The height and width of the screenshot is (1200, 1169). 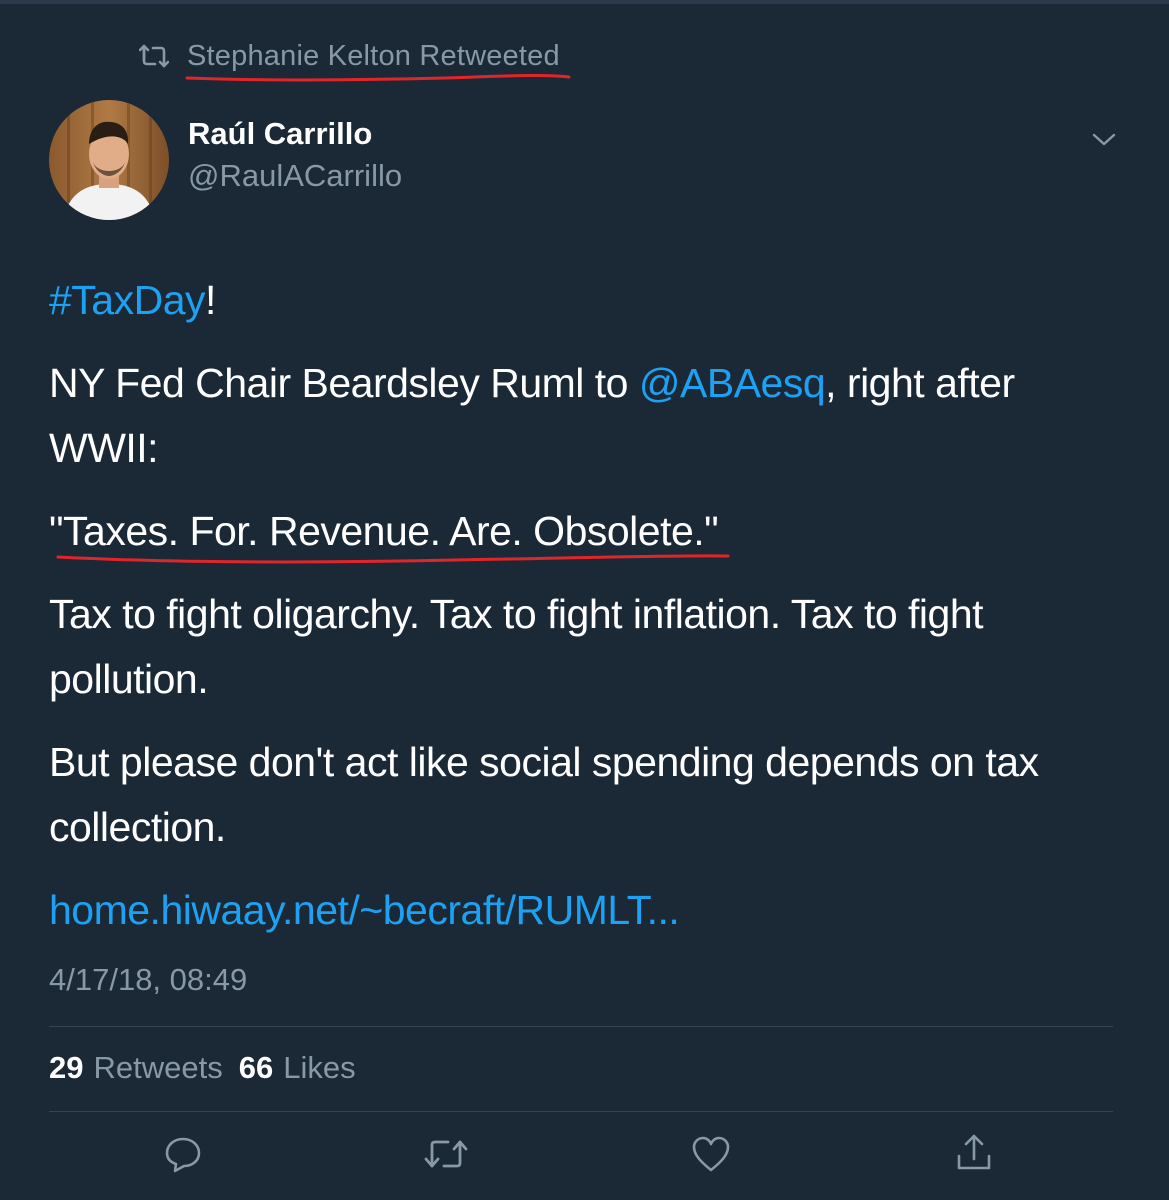 I want to click on tweet-paragraph-3: "Taxes. For. Revenue. Are. Obsolete.", so click(x=589, y=531).